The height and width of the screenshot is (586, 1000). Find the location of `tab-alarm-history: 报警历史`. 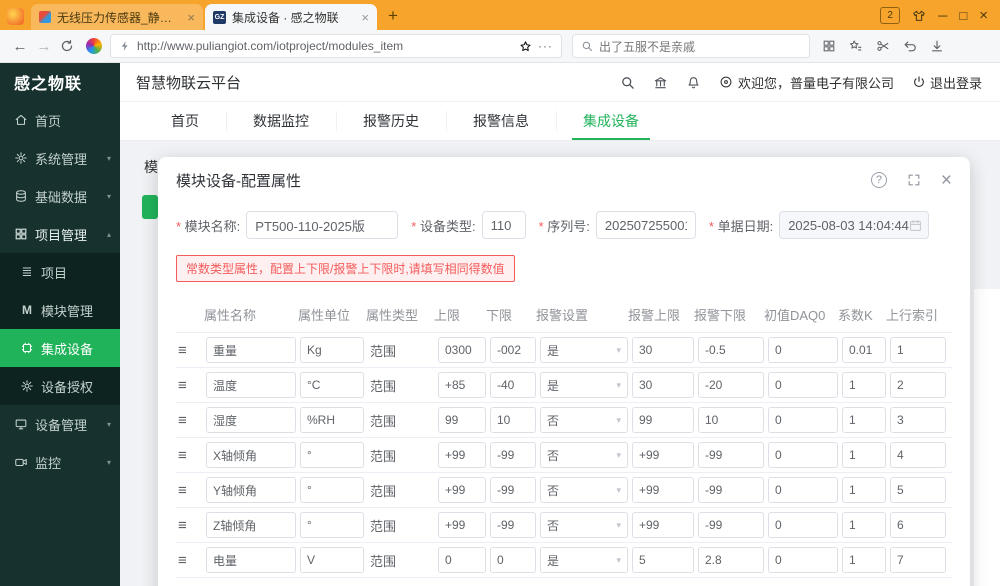

tab-alarm-history: 报警历史 is located at coordinates (391, 121).